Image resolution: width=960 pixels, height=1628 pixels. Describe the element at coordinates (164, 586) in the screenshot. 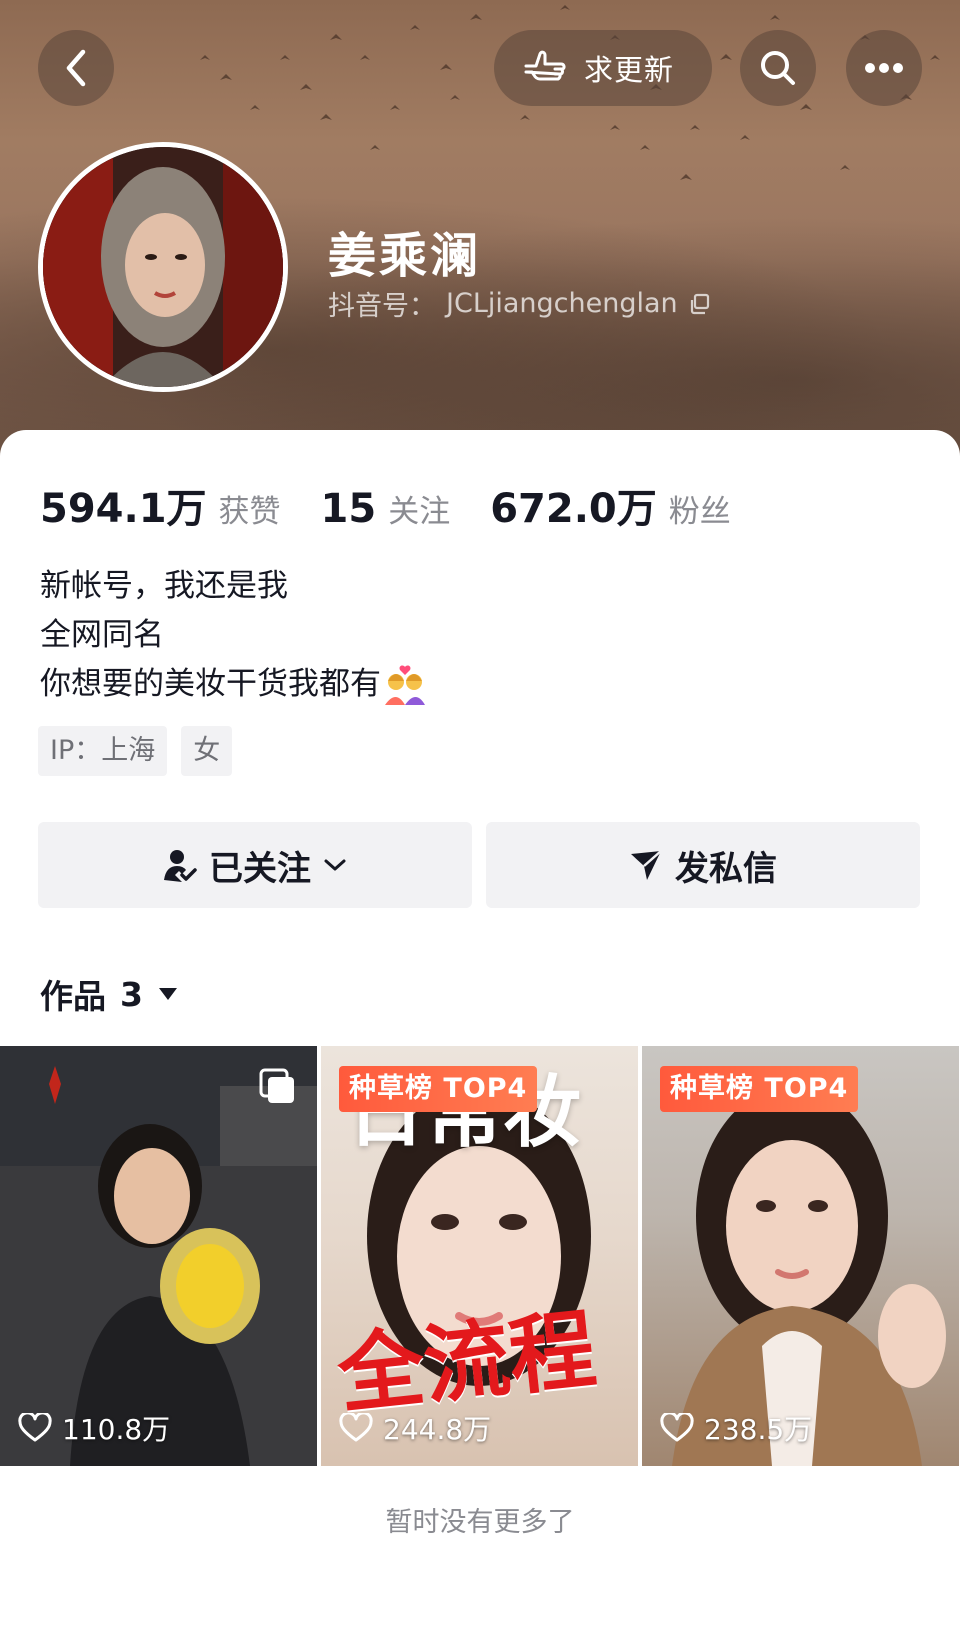

I see `bio-line: 新帐号，我还是我` at that location.